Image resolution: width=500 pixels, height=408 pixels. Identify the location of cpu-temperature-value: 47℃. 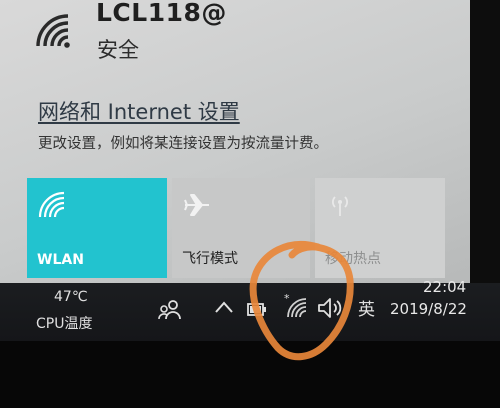
(71, 297).